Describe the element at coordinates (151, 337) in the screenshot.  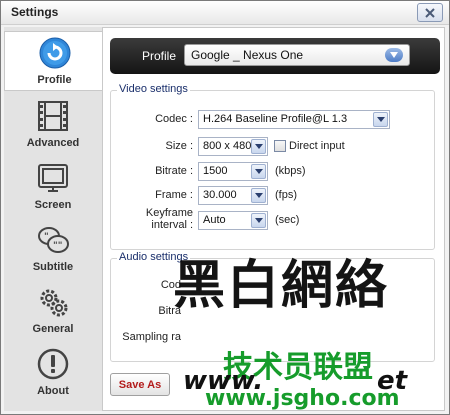
I see `sampling-rate-label: Sampling ra` at that location.